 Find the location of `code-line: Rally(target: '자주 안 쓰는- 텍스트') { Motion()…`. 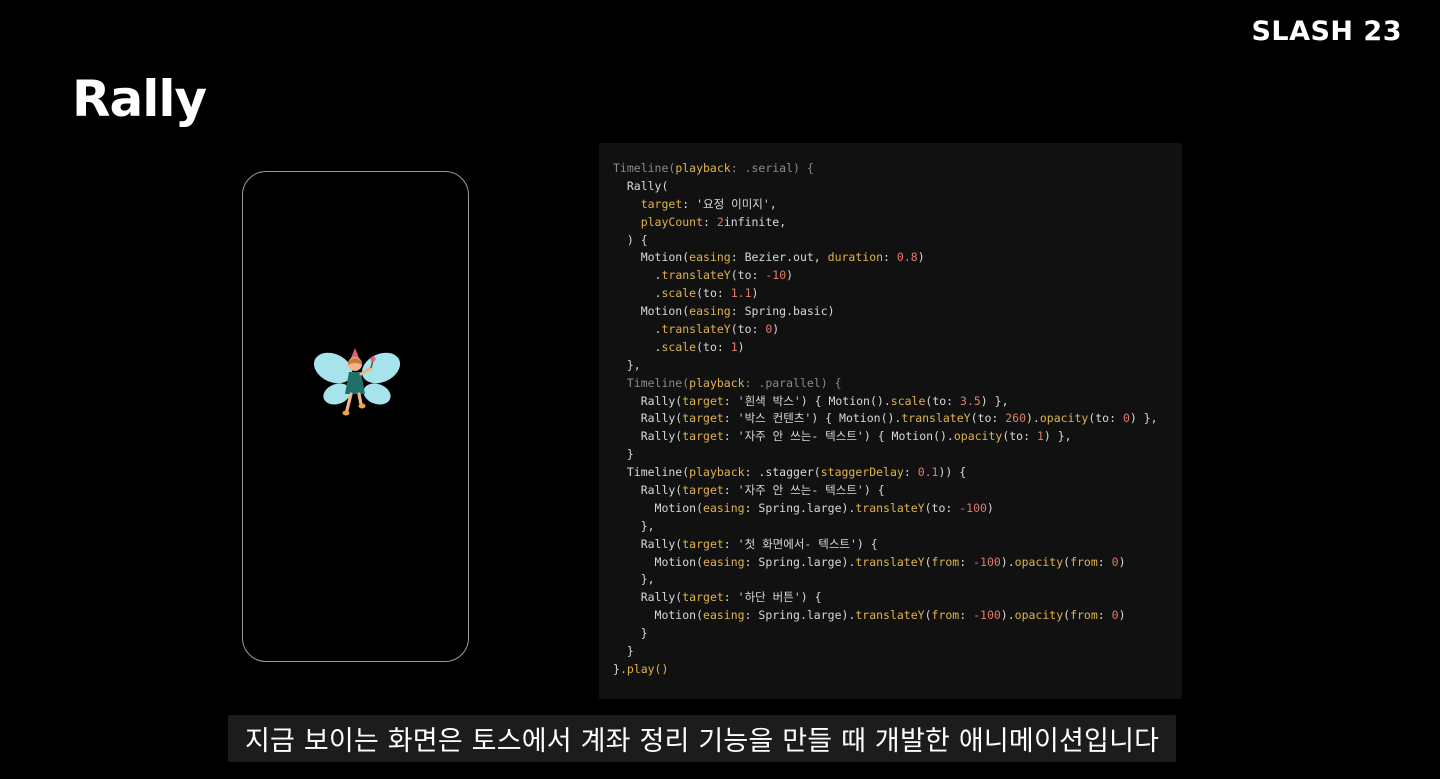

code-line: Rally(target: '자주 안 쓰는- 텍스트') { Motion()… is located at coordinates (842, 436).